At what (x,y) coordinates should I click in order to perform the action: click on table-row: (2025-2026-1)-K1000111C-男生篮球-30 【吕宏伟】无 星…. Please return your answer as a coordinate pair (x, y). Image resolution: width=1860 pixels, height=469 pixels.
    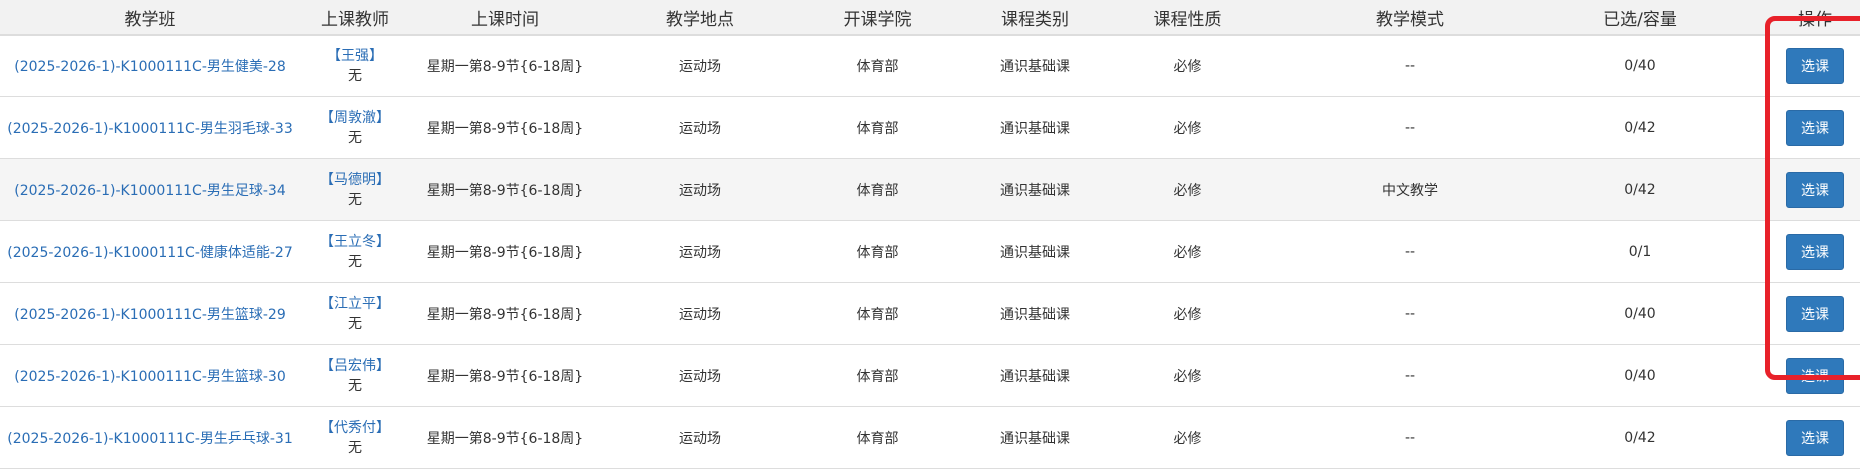
    Looking at the image, I should click on (930, 376).